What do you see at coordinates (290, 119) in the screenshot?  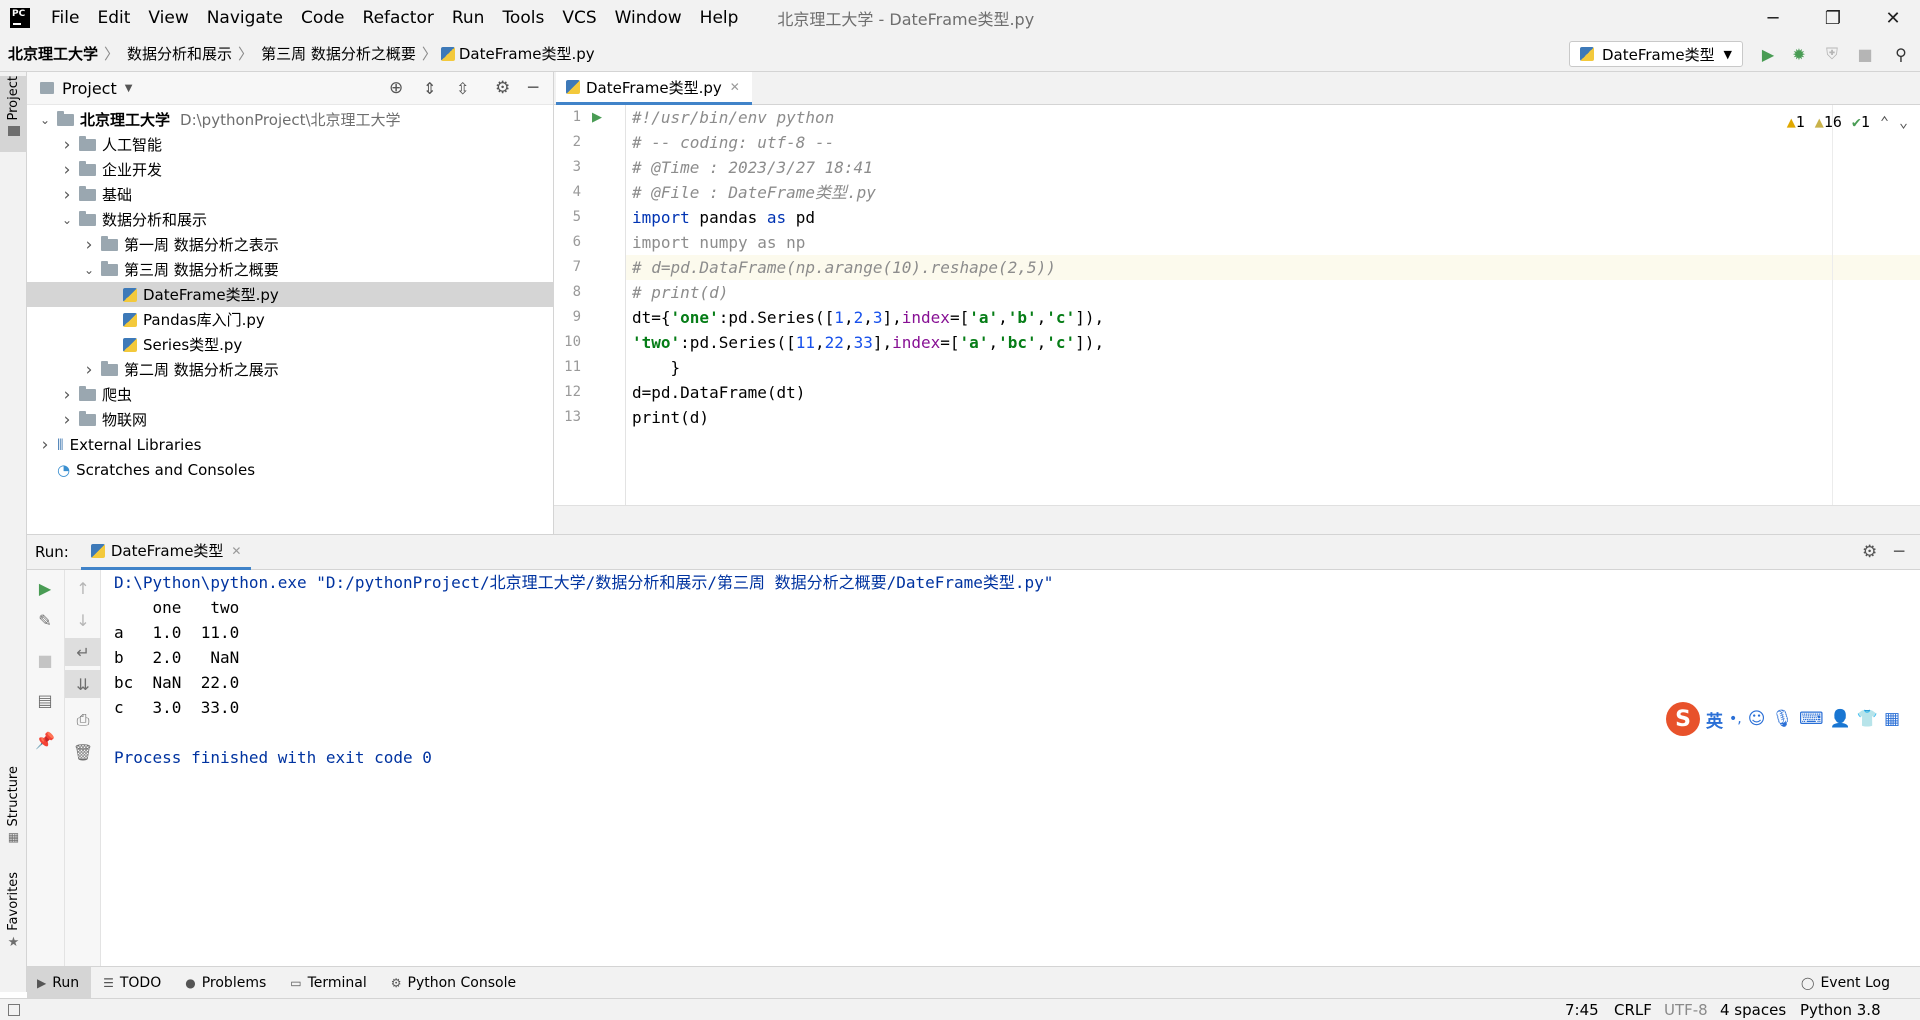 I see `tree-item: ⌄ 北京理工大学 D:\pythonProject\北京理工大学` at bounding box center [290, 119].